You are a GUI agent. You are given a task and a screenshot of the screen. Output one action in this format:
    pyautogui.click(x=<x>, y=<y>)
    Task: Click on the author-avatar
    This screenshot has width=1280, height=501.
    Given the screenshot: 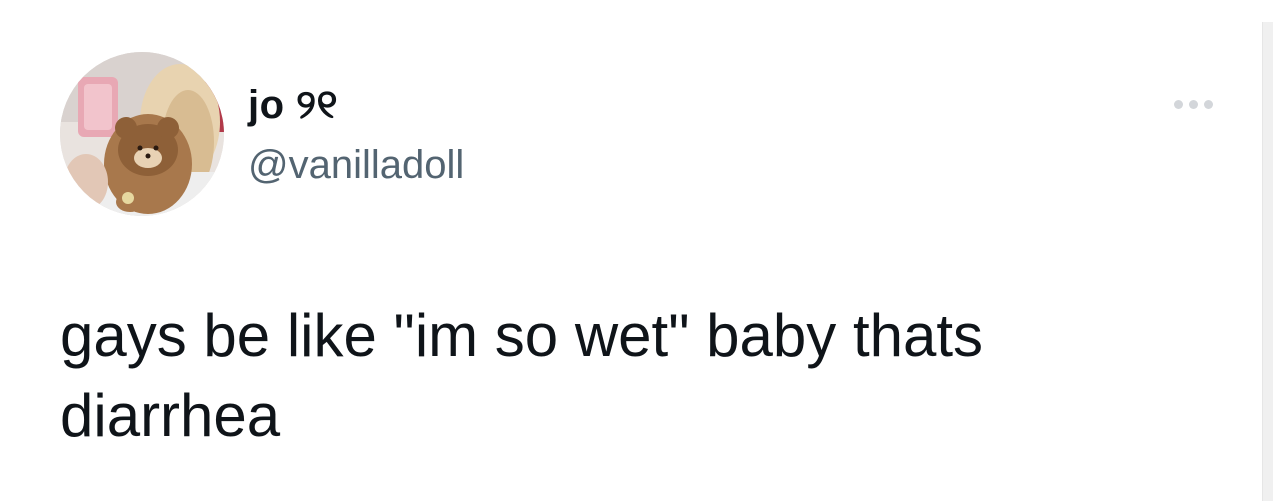 What is the action you would take?
    pyautogui.click(x=142, y=134)
    